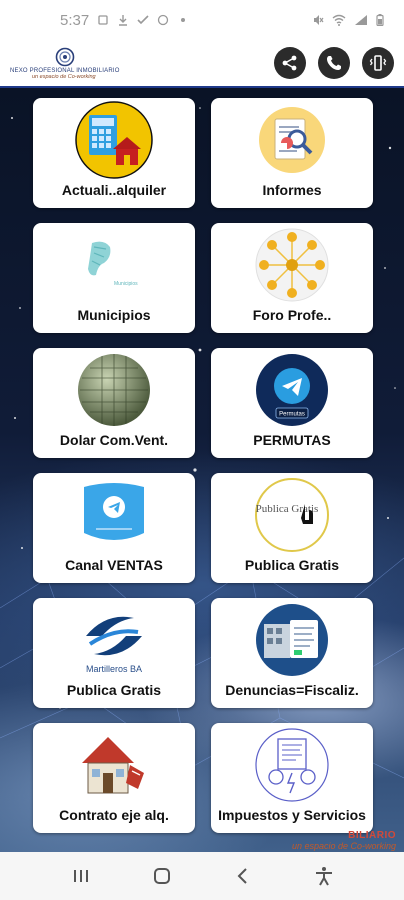 Image resolution: width=404 pixels, height=900 pixels. I want to click on watermark-line1: BILIARIO, so click(372, 835).